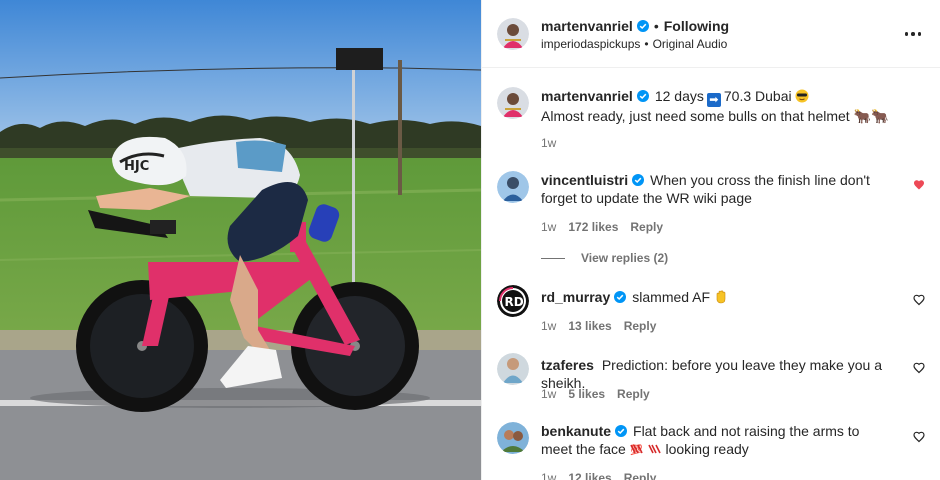 This screenshot has height=480, width=940. Describe the element at coordinates (553, 258) in the screenshot. I see `replies-divider` at that location.